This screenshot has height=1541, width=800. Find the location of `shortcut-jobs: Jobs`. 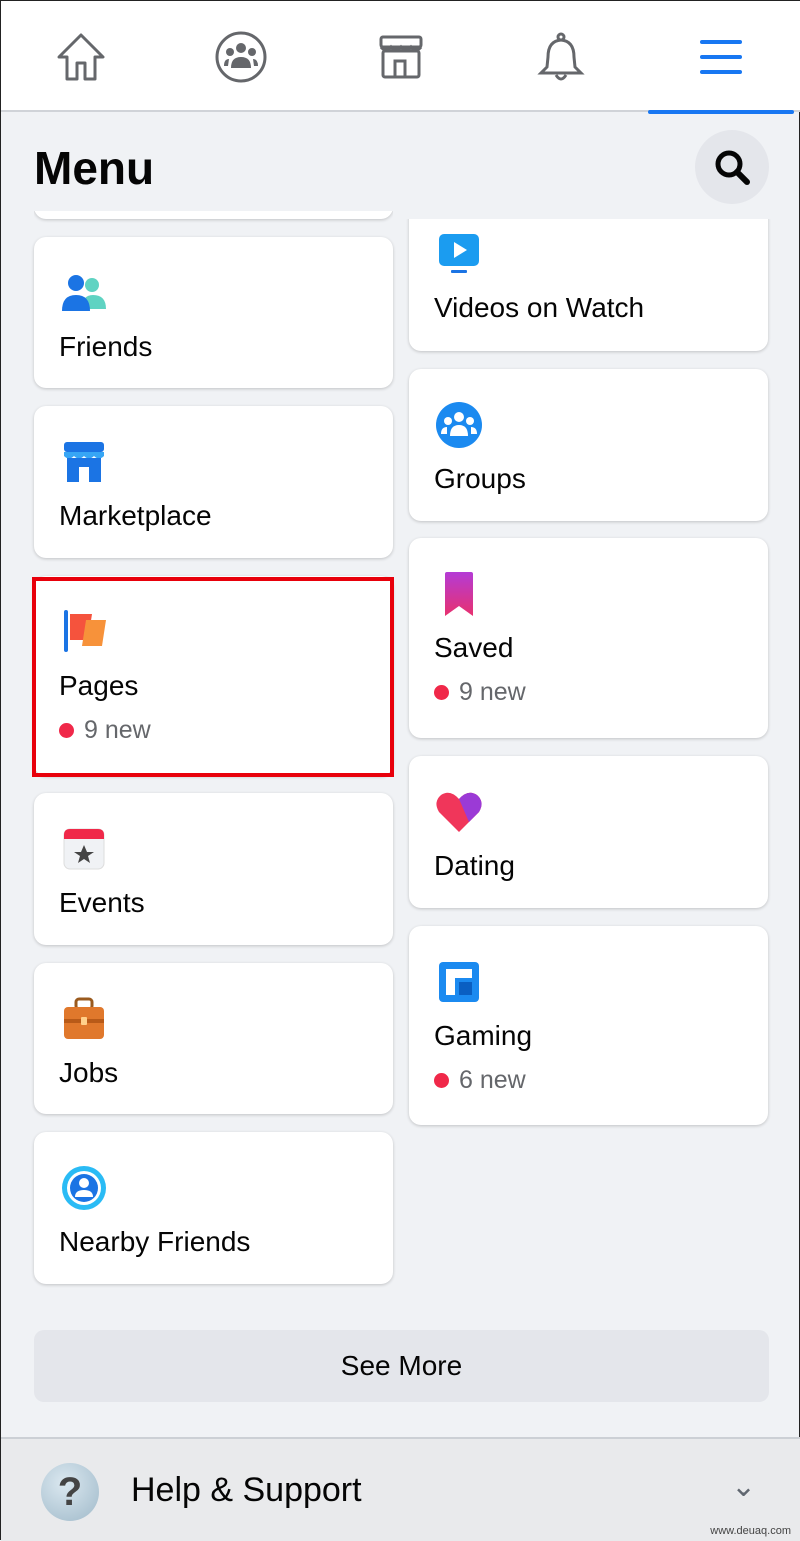

shortcut-jobs: Jobs is located at coordinates (213, 1038).